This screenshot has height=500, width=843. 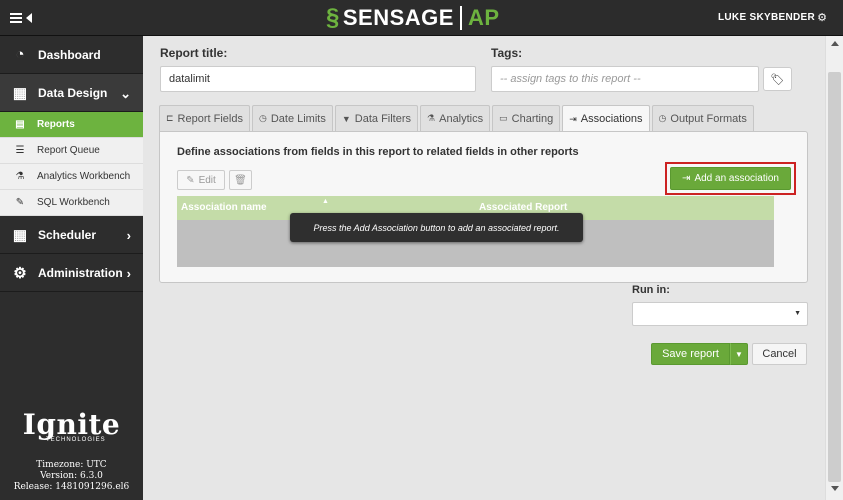 What do you see at coordinates (460, 18) in the screenshot?
I see `brand-divider` at bounding box center [460, 18].